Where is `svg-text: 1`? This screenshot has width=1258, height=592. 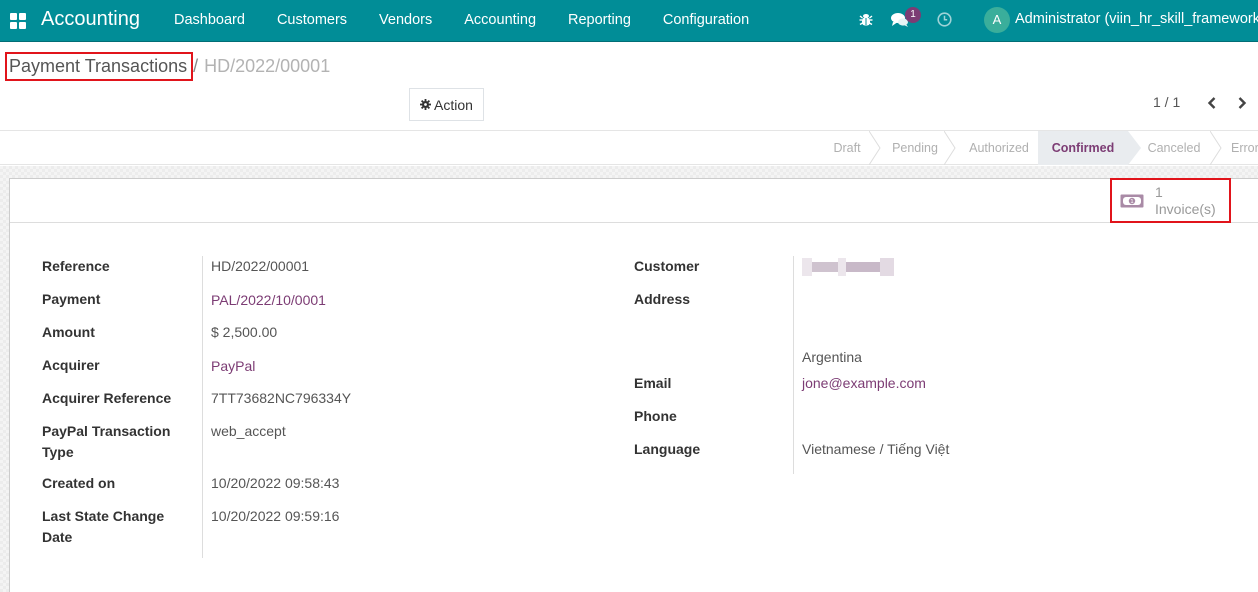
svg-text: 1 is located at coordinates (1132, 202).